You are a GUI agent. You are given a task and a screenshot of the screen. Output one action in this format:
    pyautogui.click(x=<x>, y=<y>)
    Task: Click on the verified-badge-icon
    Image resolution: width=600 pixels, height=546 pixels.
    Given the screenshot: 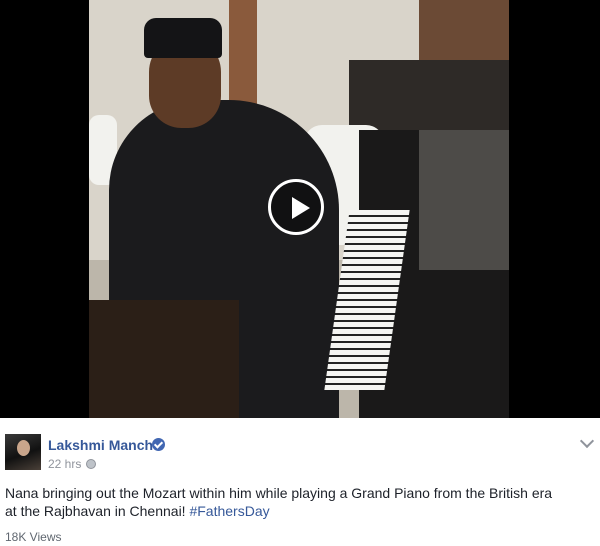 What is the action you would take?
    pyautogui.click(x=158, y=444)
    